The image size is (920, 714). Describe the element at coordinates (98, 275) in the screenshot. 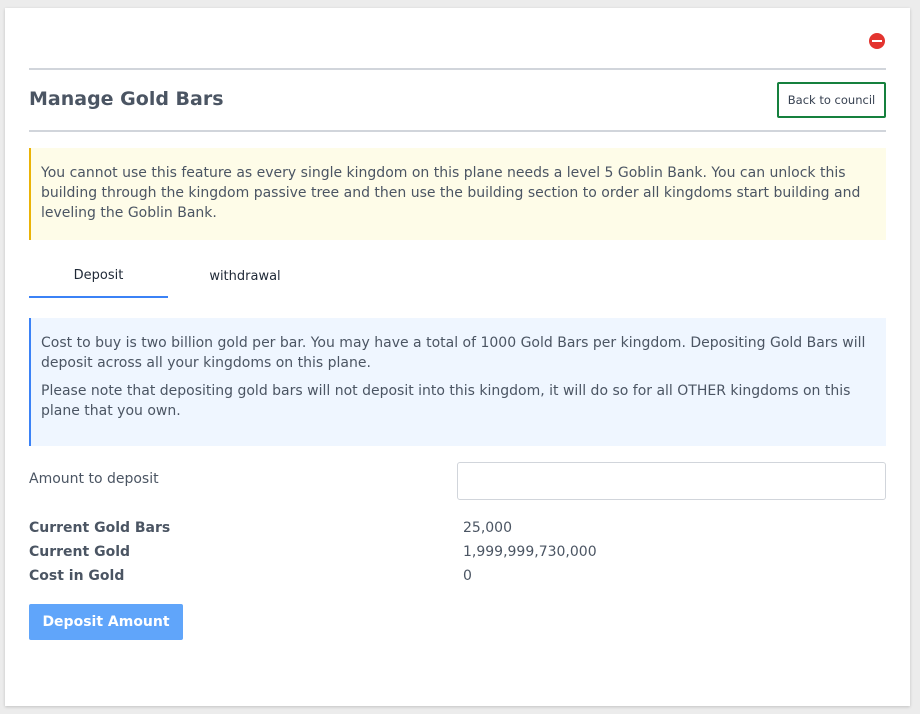

I see `tab-deposit-label: Deposit` at that location.